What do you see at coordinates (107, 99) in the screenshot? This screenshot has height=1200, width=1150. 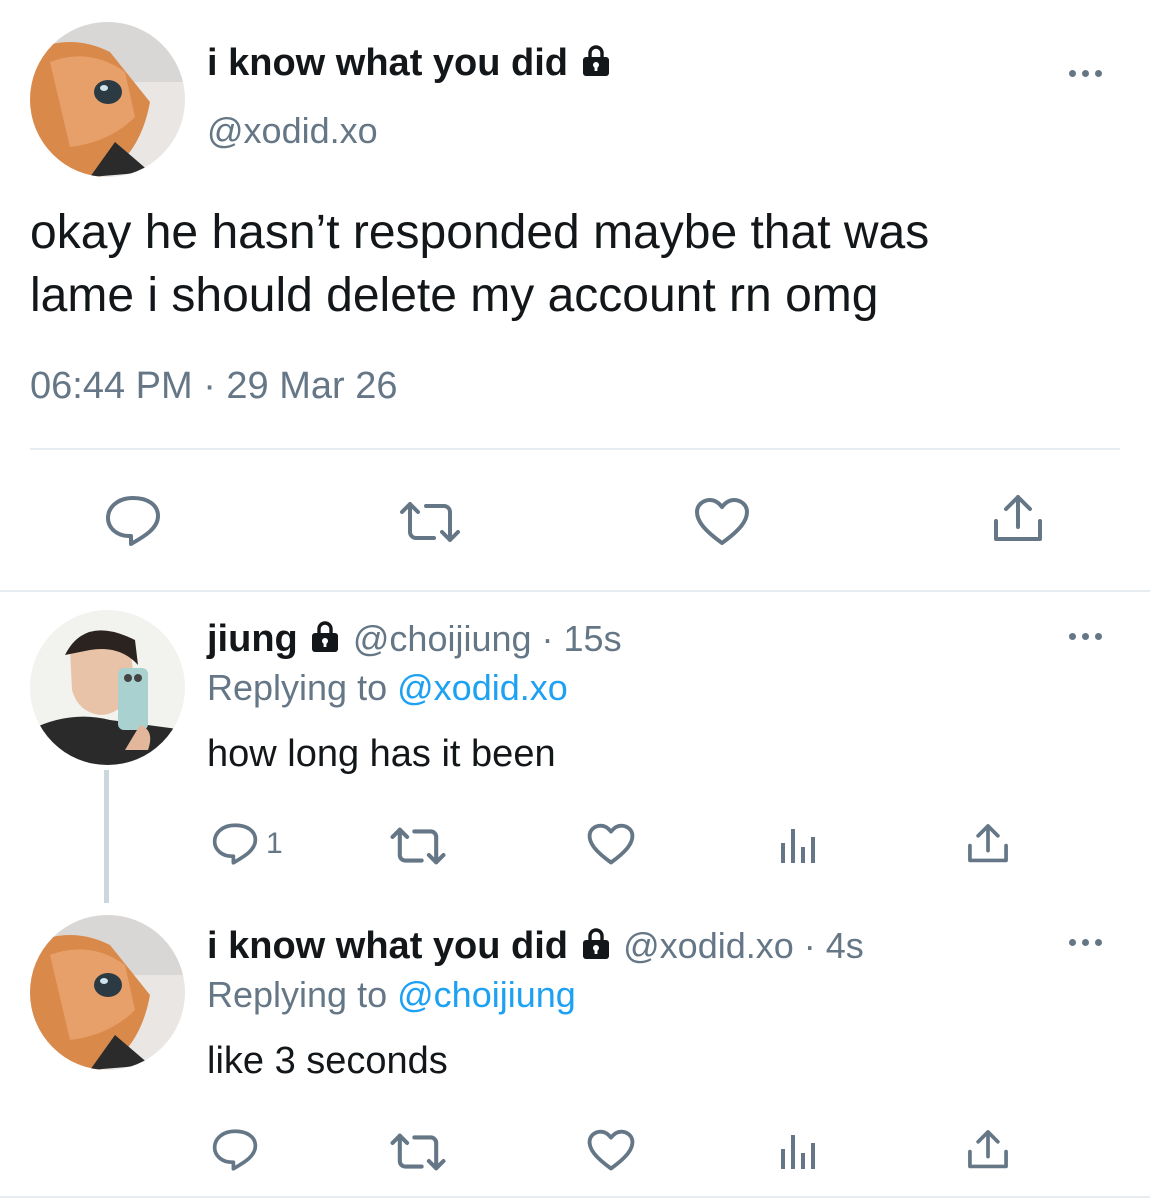 I see `avatar` at bounding box center [107, 99].